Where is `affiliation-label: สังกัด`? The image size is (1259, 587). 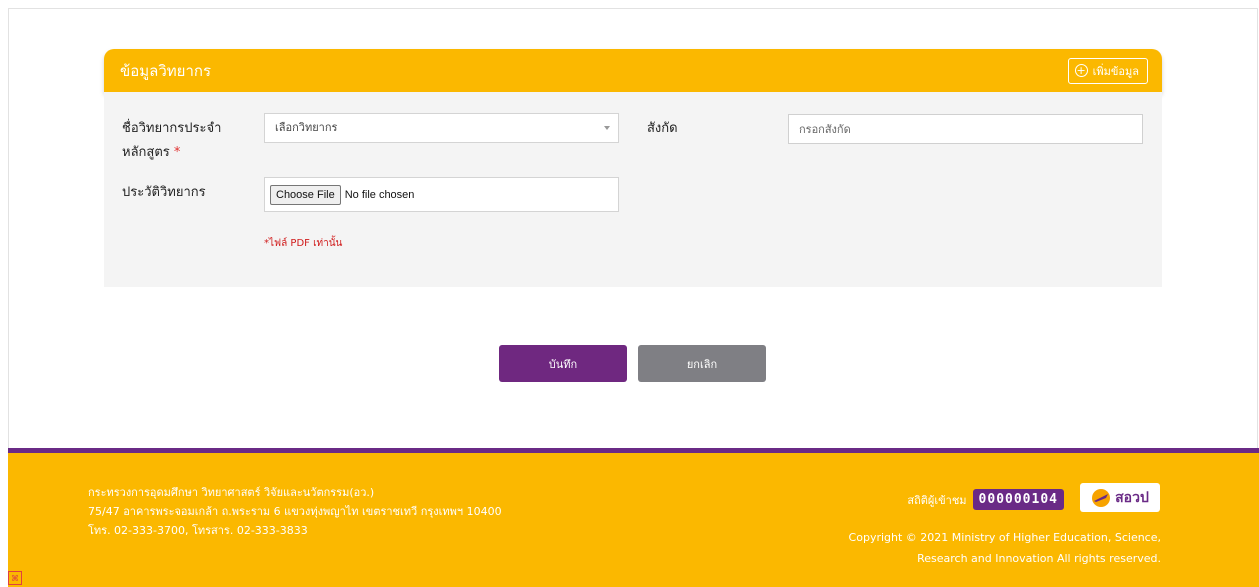
affiliation-label: สังกัด is located at coordinates (662, 128).